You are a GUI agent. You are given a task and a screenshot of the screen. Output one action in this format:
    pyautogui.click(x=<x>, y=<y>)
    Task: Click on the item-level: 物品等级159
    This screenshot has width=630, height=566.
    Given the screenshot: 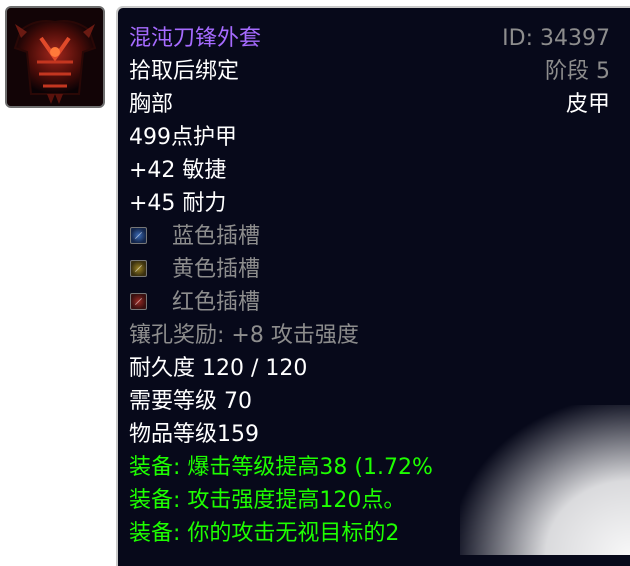 What is the action you would take?
    pyautogui.click(x=194, y=434)
    